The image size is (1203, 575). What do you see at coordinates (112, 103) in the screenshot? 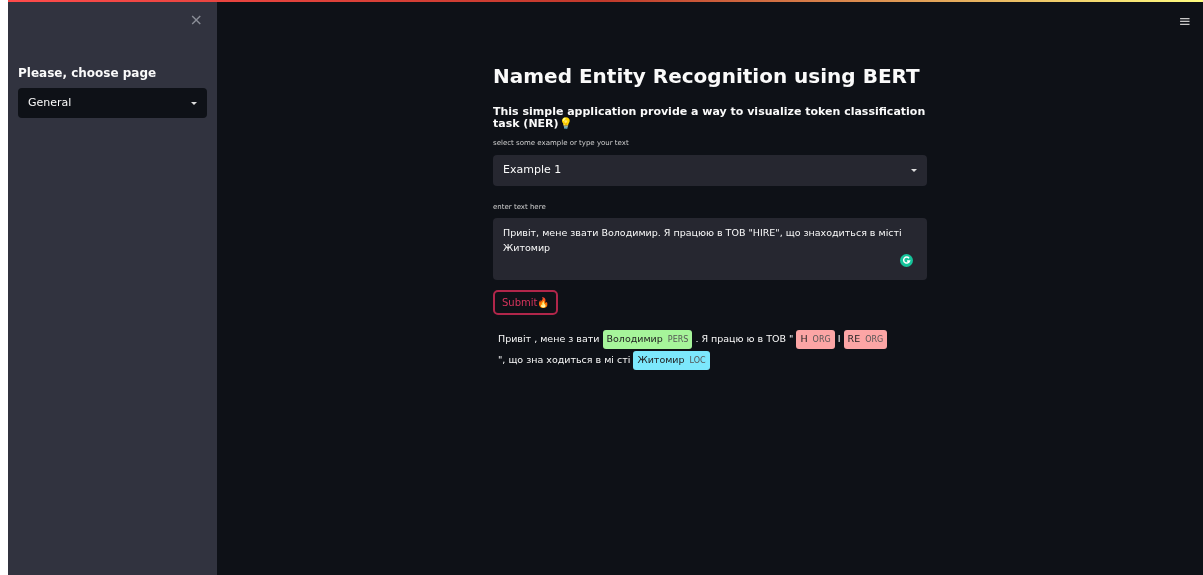
I see `page-select: General` at bounding box center [112, 103].